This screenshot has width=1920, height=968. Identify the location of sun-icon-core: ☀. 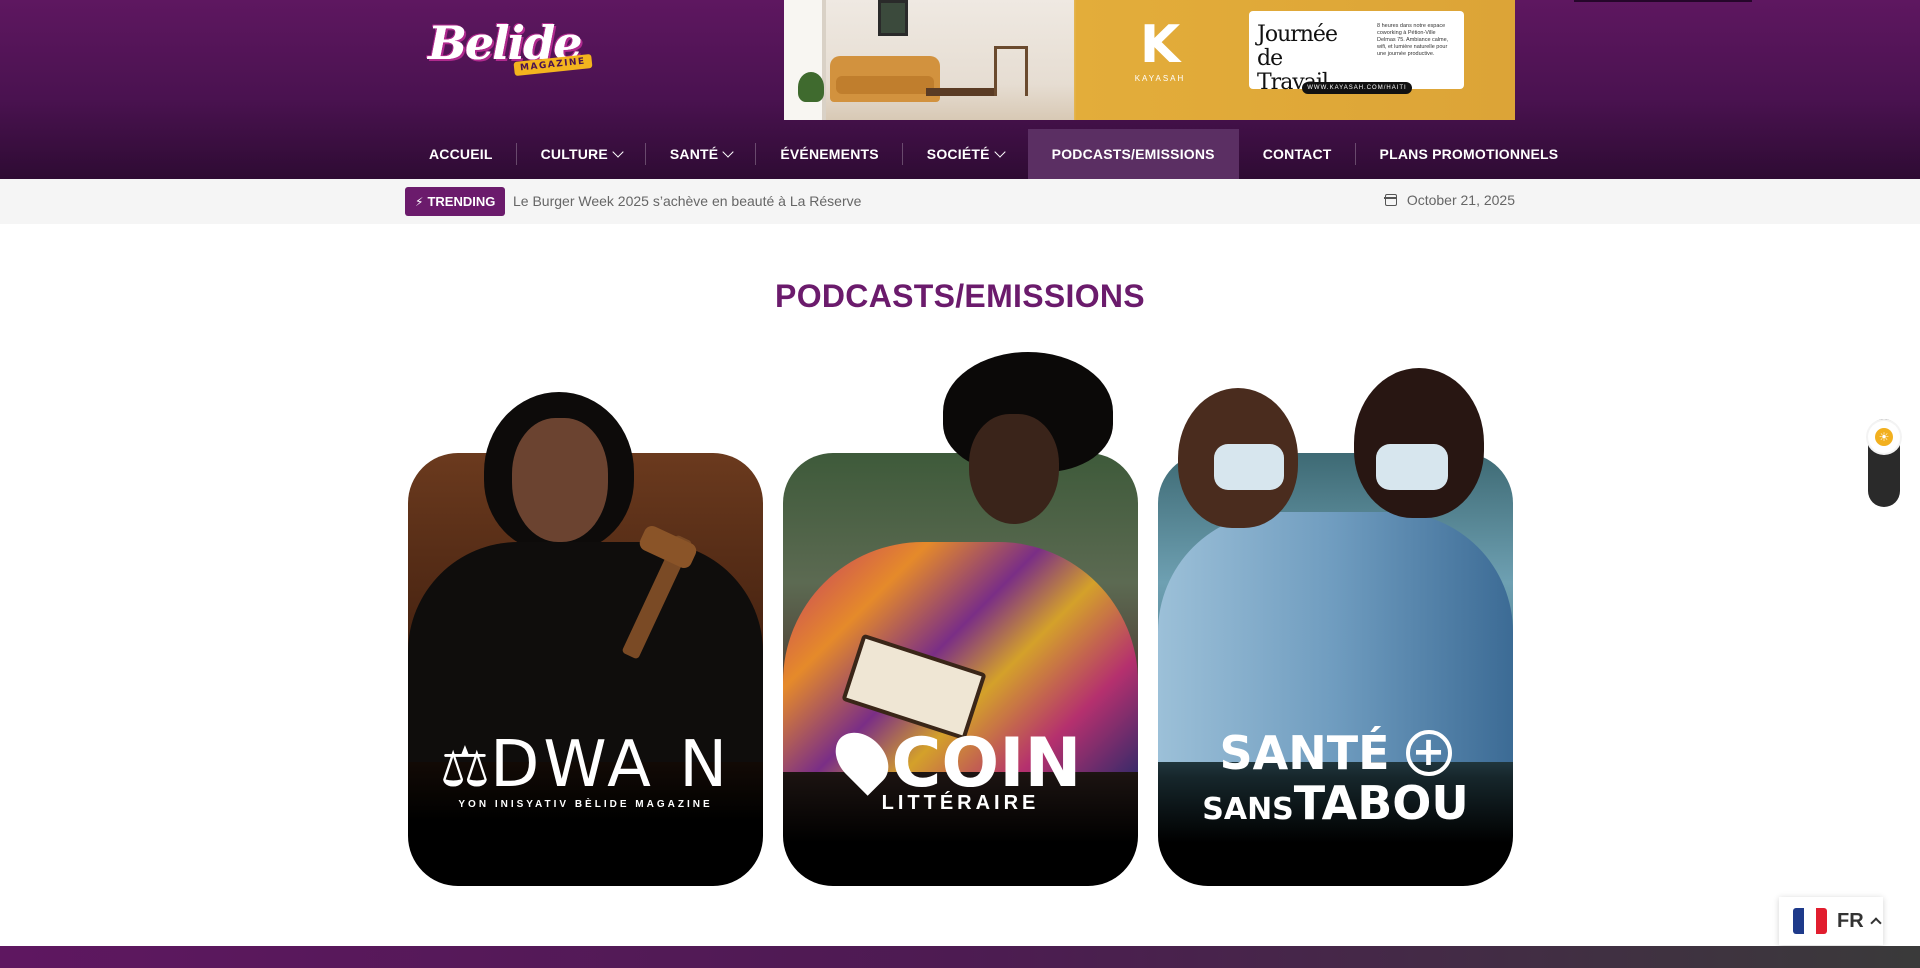
(1884, 437).